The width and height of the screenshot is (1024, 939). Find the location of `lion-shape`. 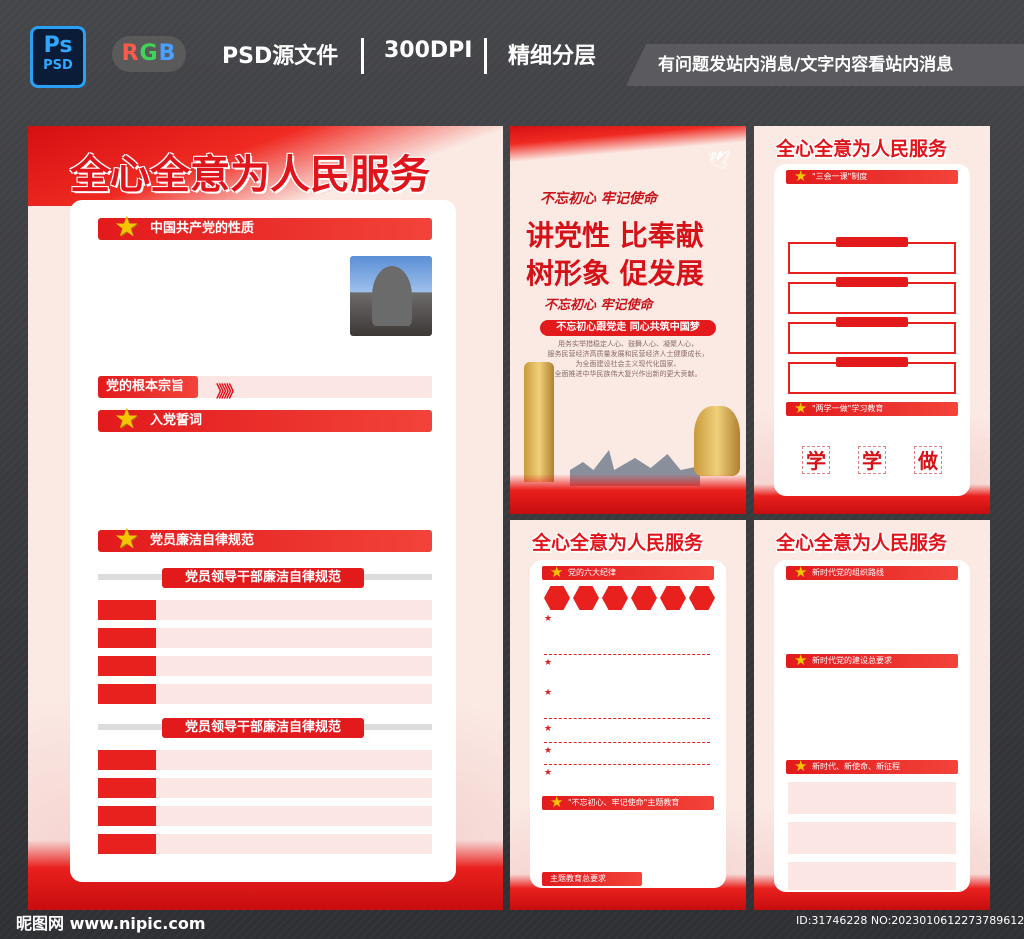

lion-shape is located at coordinates (392, 296).